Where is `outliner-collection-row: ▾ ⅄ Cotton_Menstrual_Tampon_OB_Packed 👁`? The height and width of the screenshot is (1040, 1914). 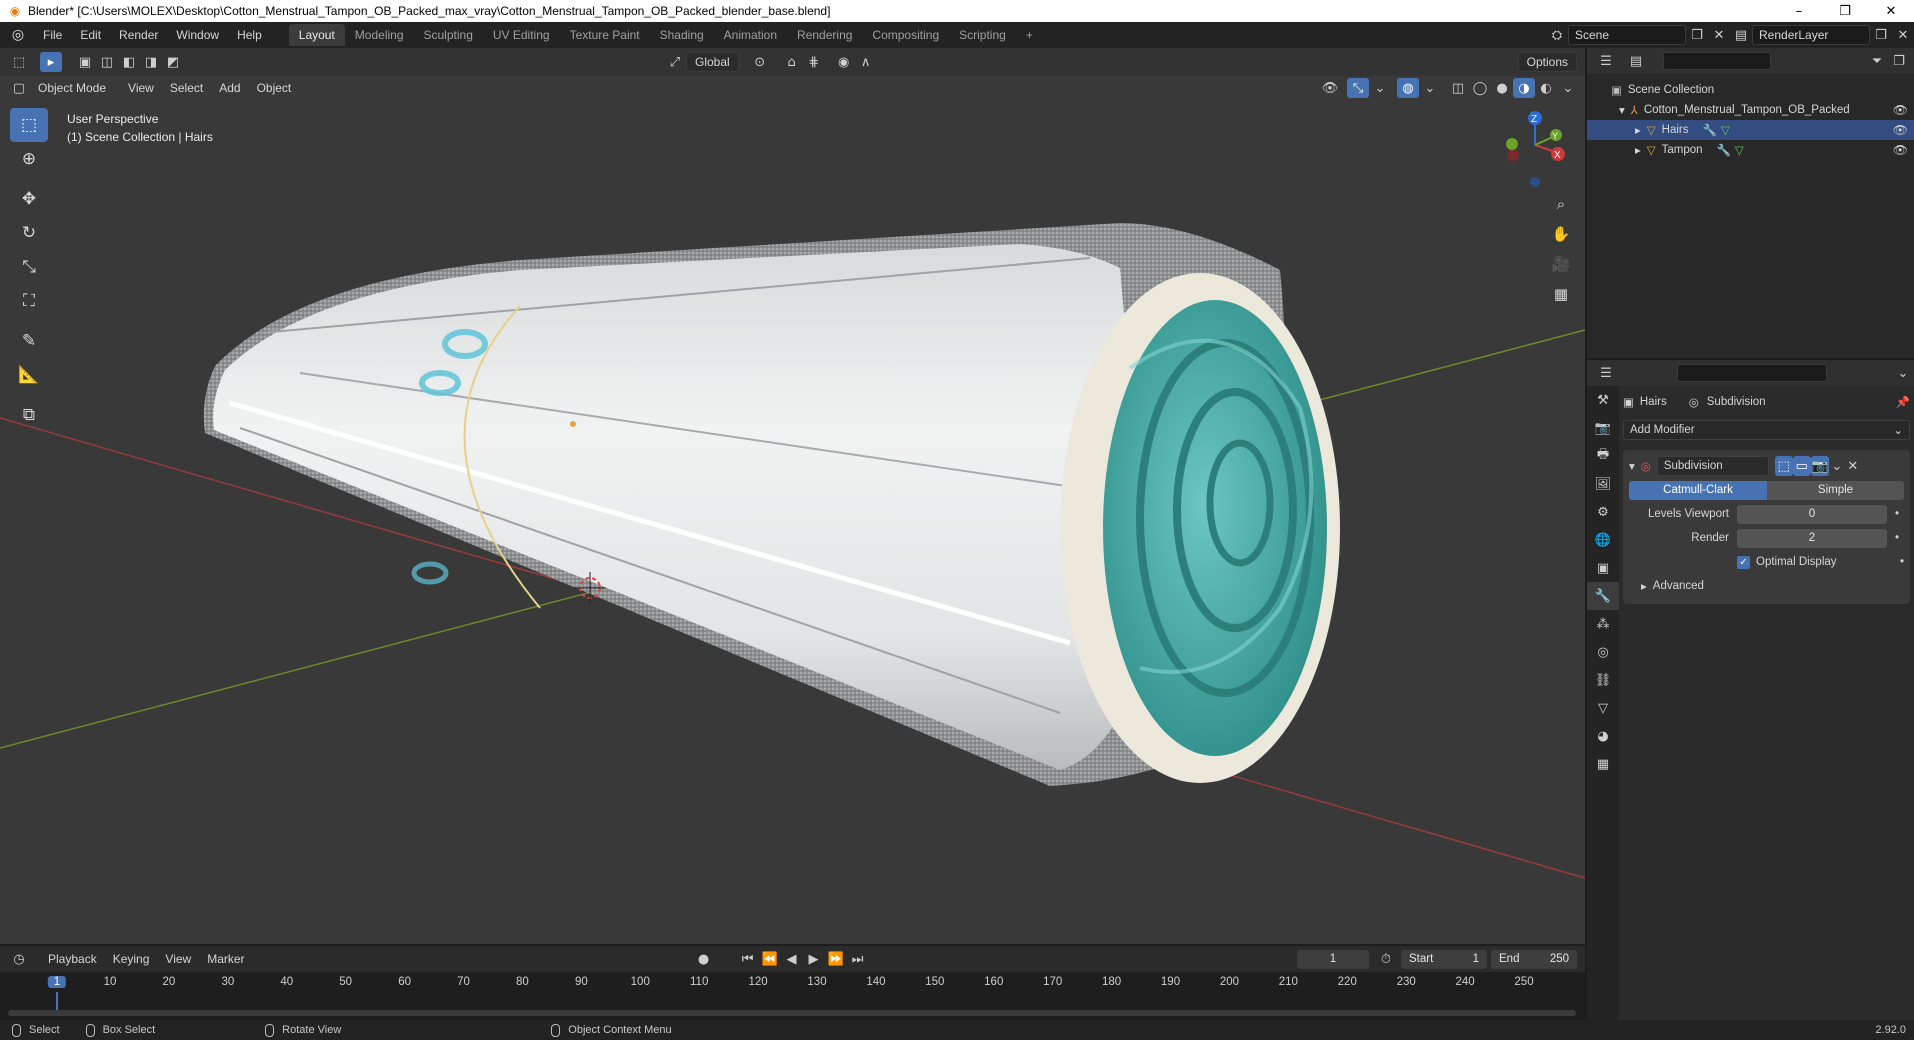 outliner-collection-row: ▾ ⅄ Cotton_Menstrual_Tampon_OB_Packed 👁 is located at coordinates (1750, 110).